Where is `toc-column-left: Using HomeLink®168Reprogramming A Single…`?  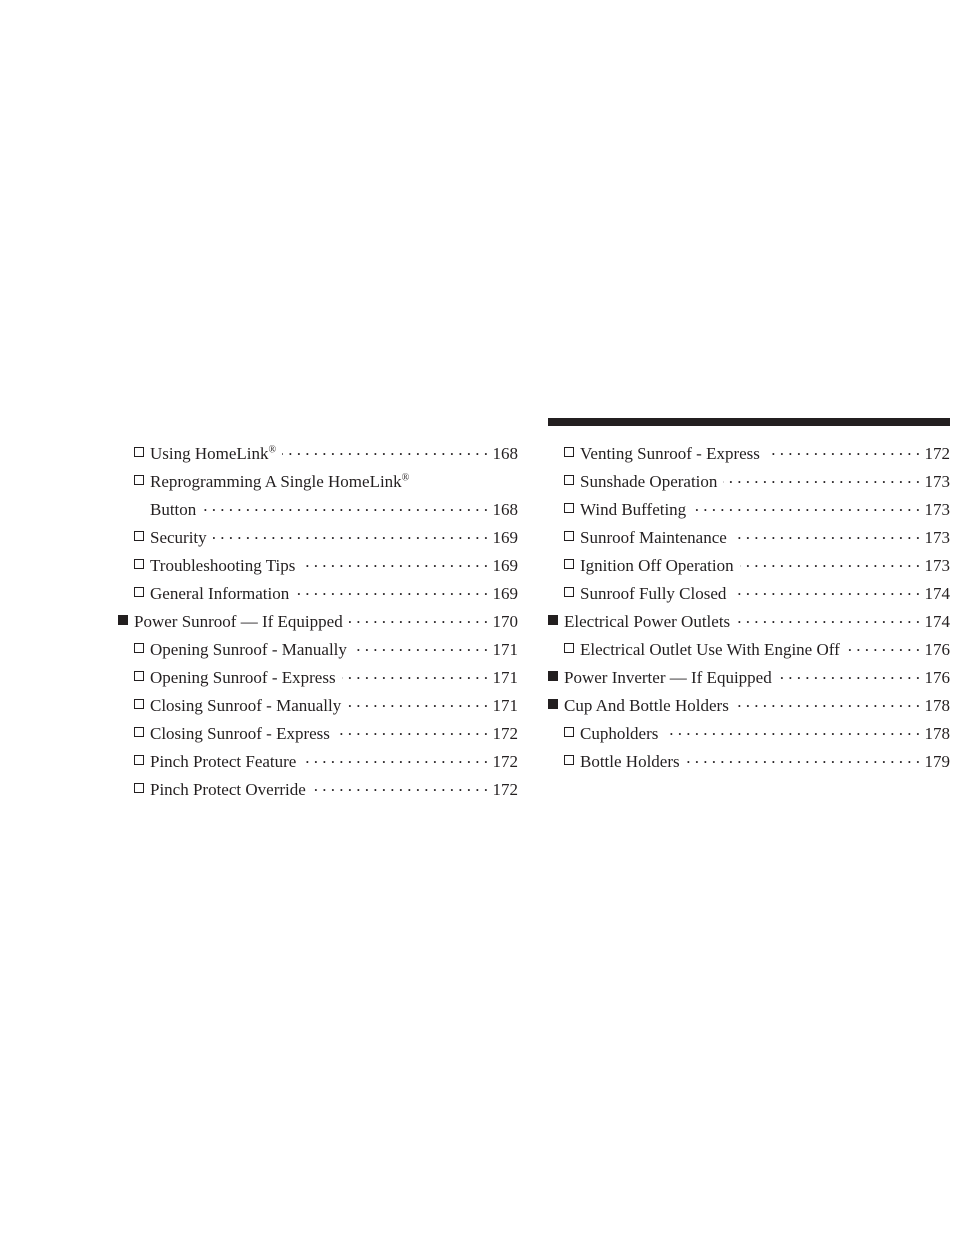
toc-column-left: Using HomeLink®168Reprogramming A Single… is located at coordinates (318, 611).